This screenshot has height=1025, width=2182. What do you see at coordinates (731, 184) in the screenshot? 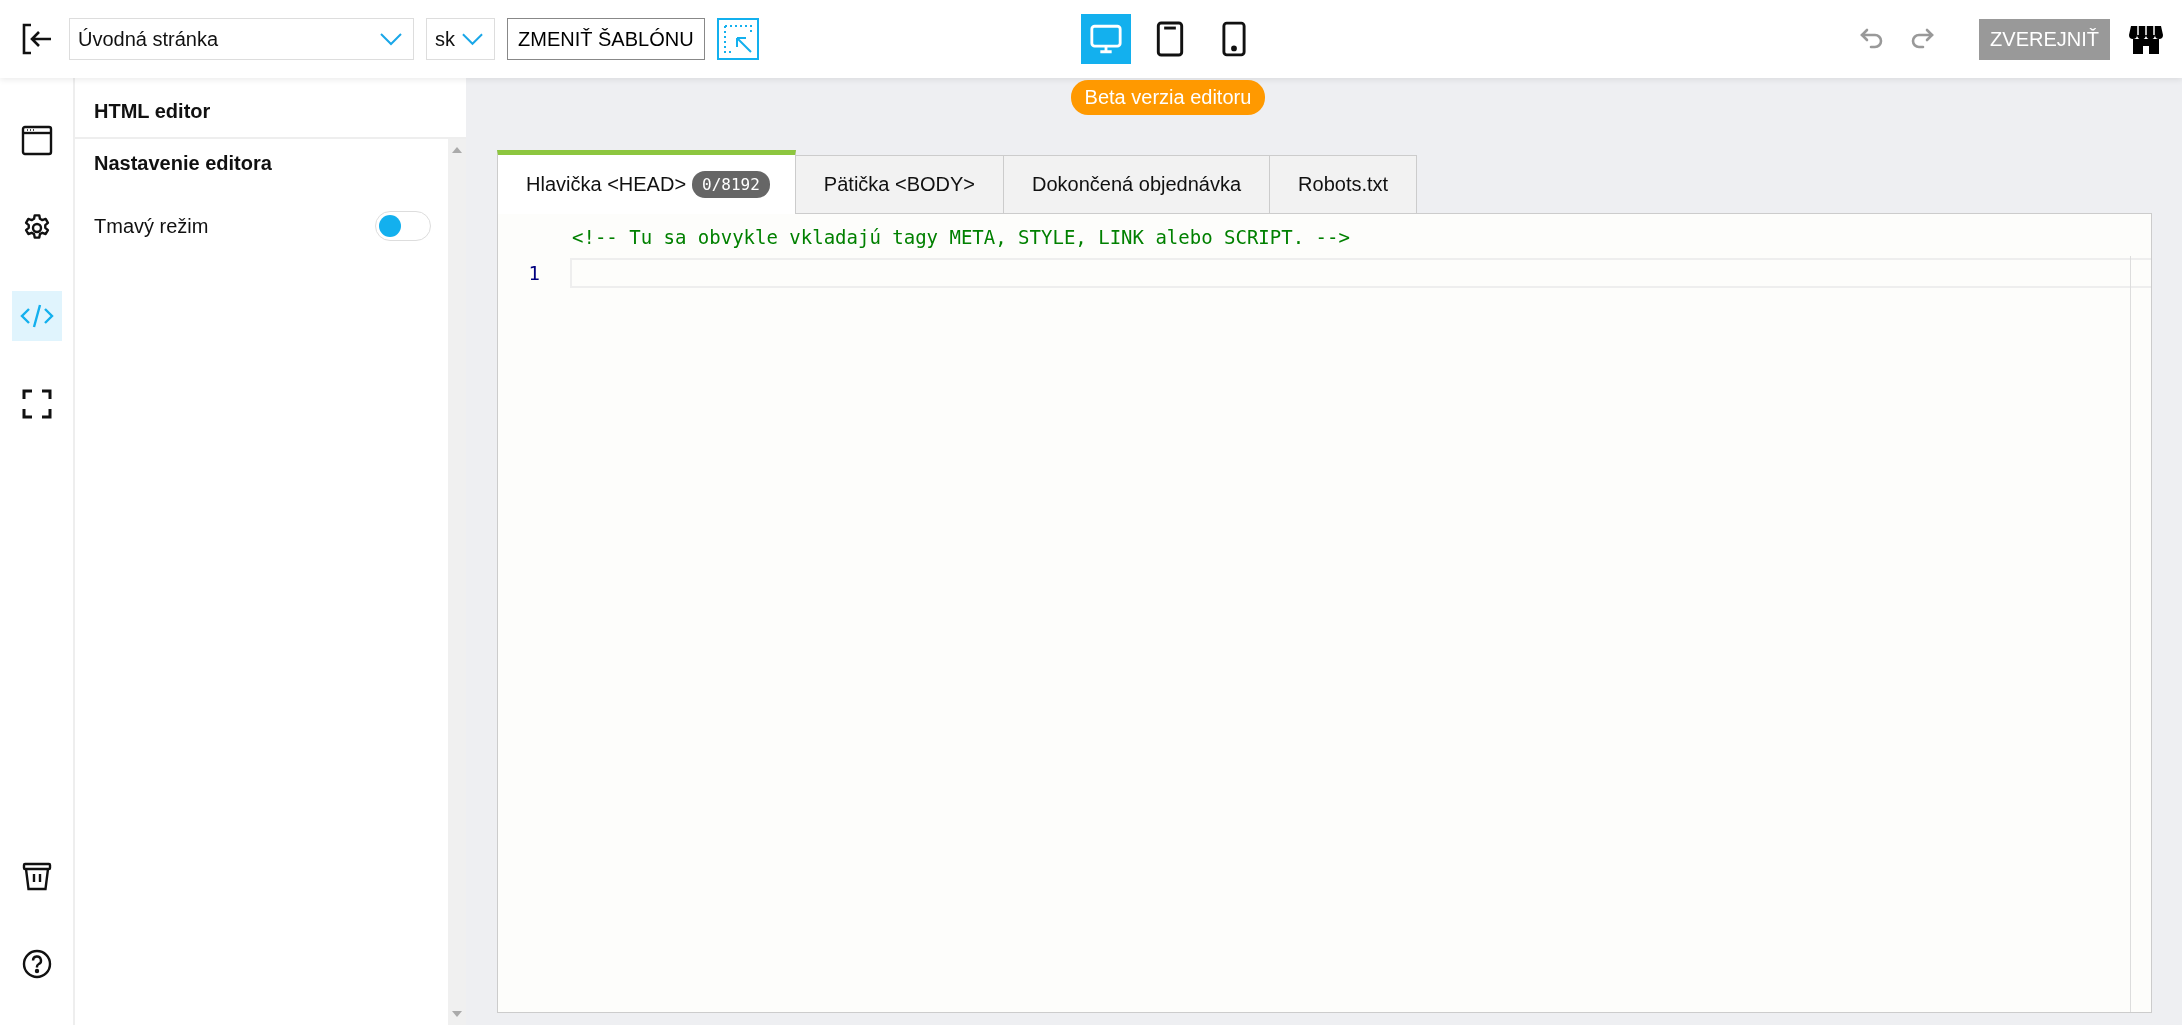
I see `character-count-badge: 0/8192` at bounding box center [731, 184].